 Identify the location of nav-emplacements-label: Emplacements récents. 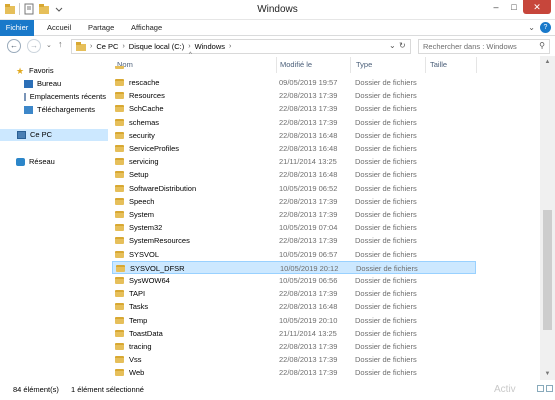
(67, 96).